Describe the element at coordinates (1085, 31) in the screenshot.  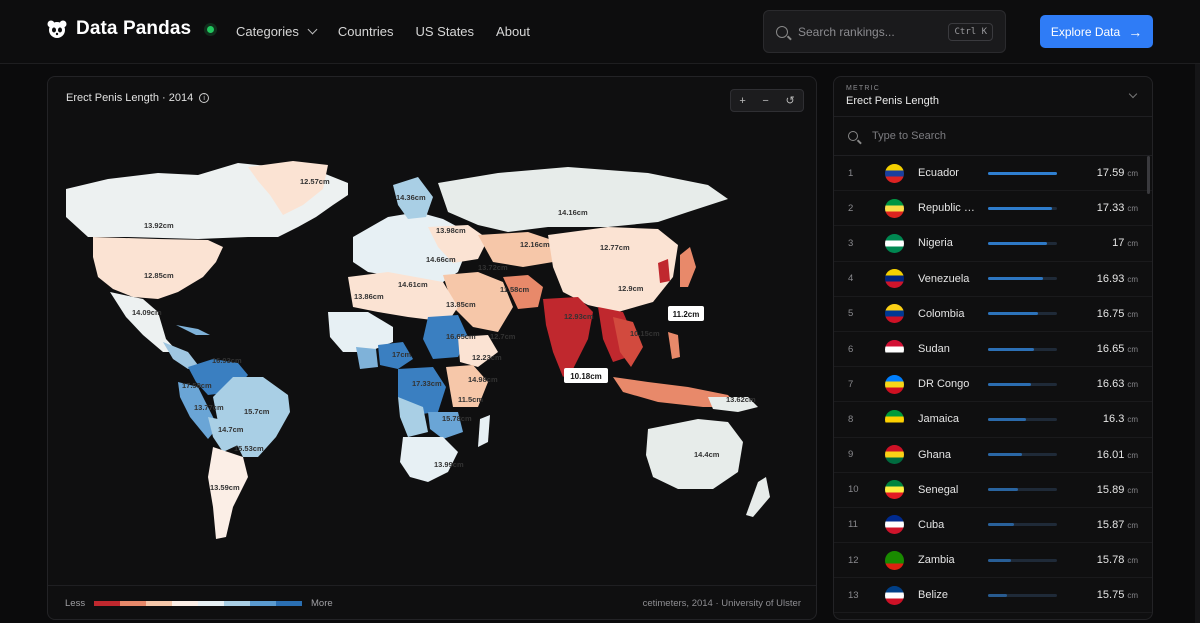
I see `explore-data-label: Explore Data` at that location.